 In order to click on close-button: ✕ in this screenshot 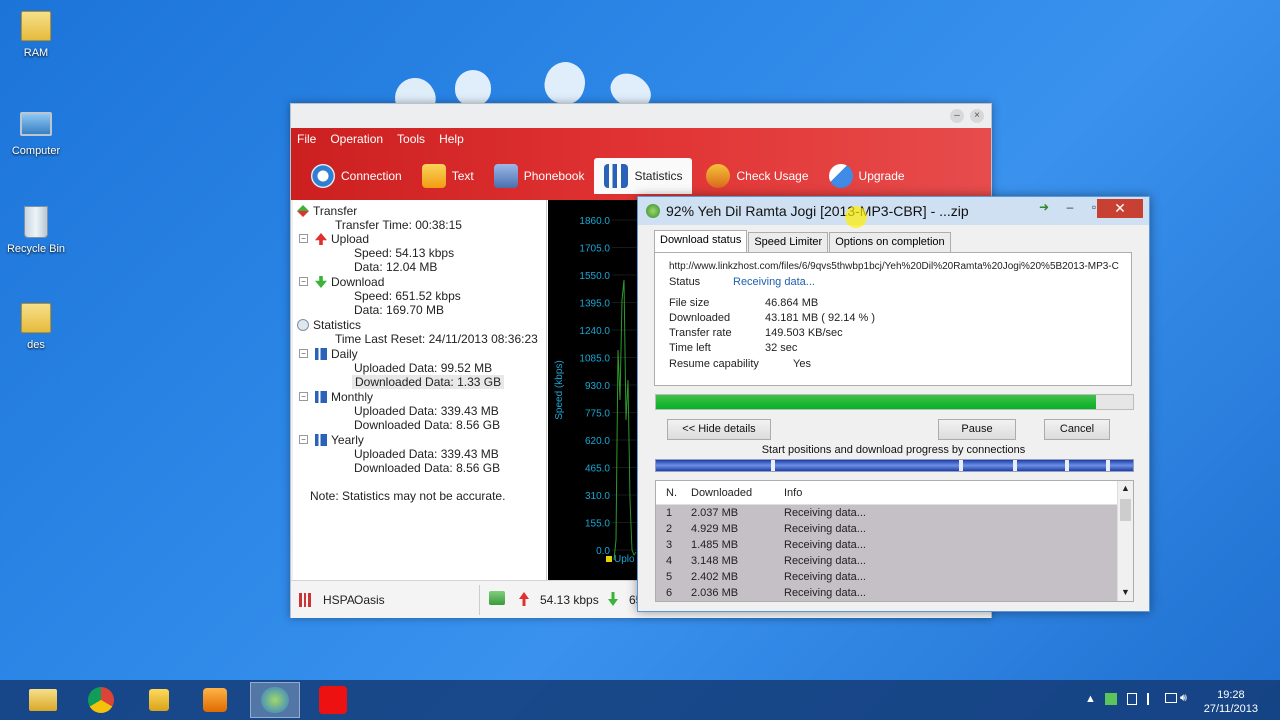, I will do `click(1120, 208)`.